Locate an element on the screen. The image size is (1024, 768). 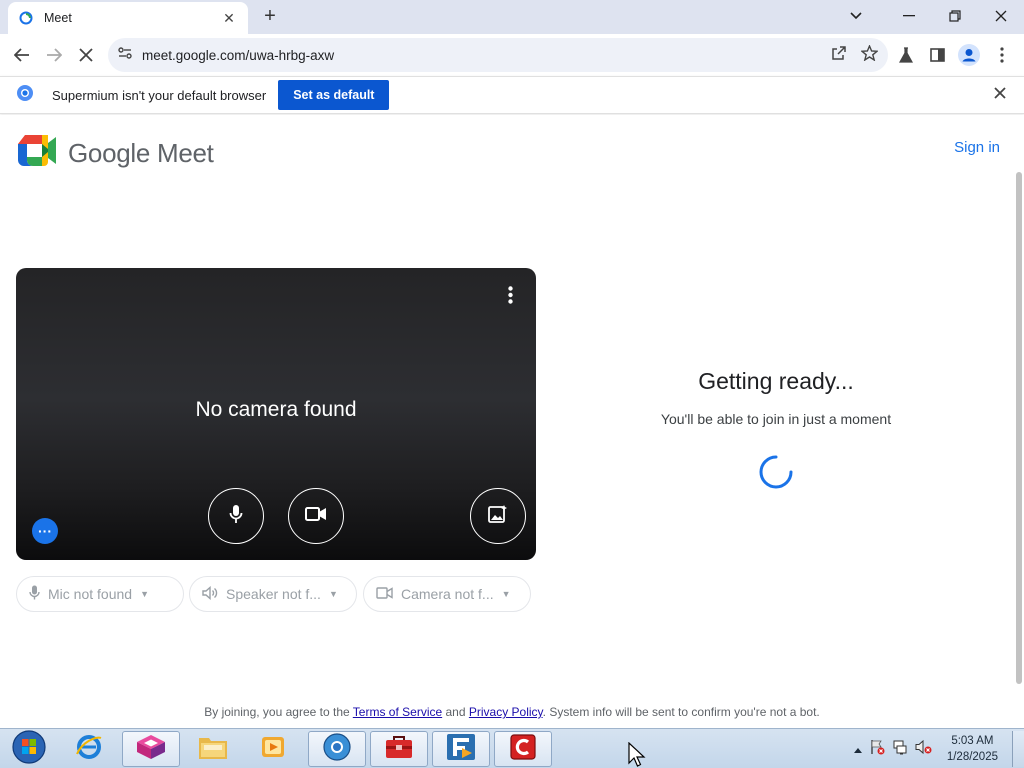
mouse-cursor-icon is located at coordinates (638, 754).